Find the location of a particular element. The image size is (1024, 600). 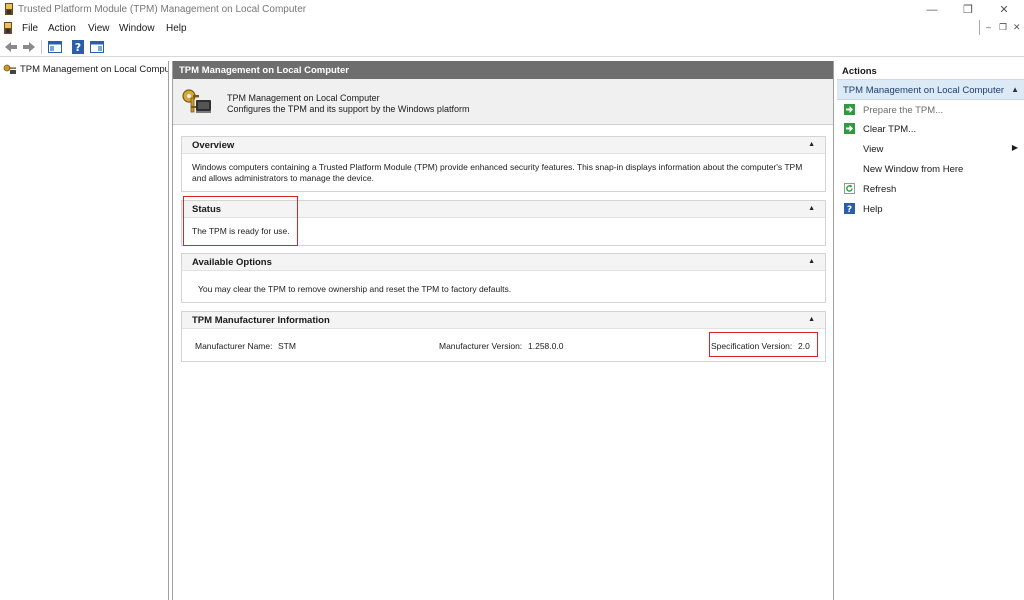

toolbar: ? is located at coordinates (512, 47).